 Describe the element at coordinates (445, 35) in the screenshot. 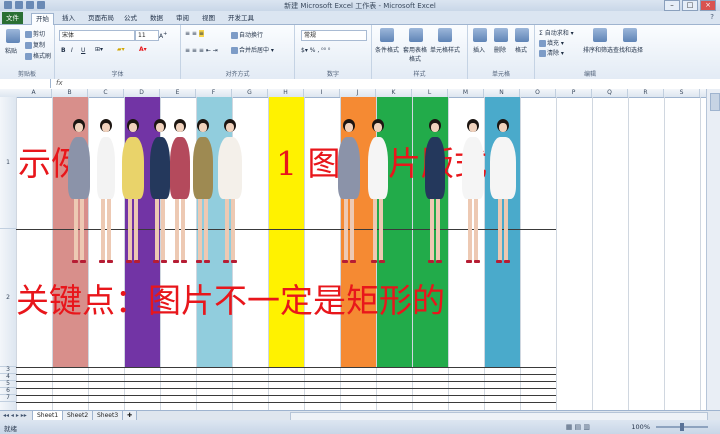

I see `cell-styles-icon` at that location.